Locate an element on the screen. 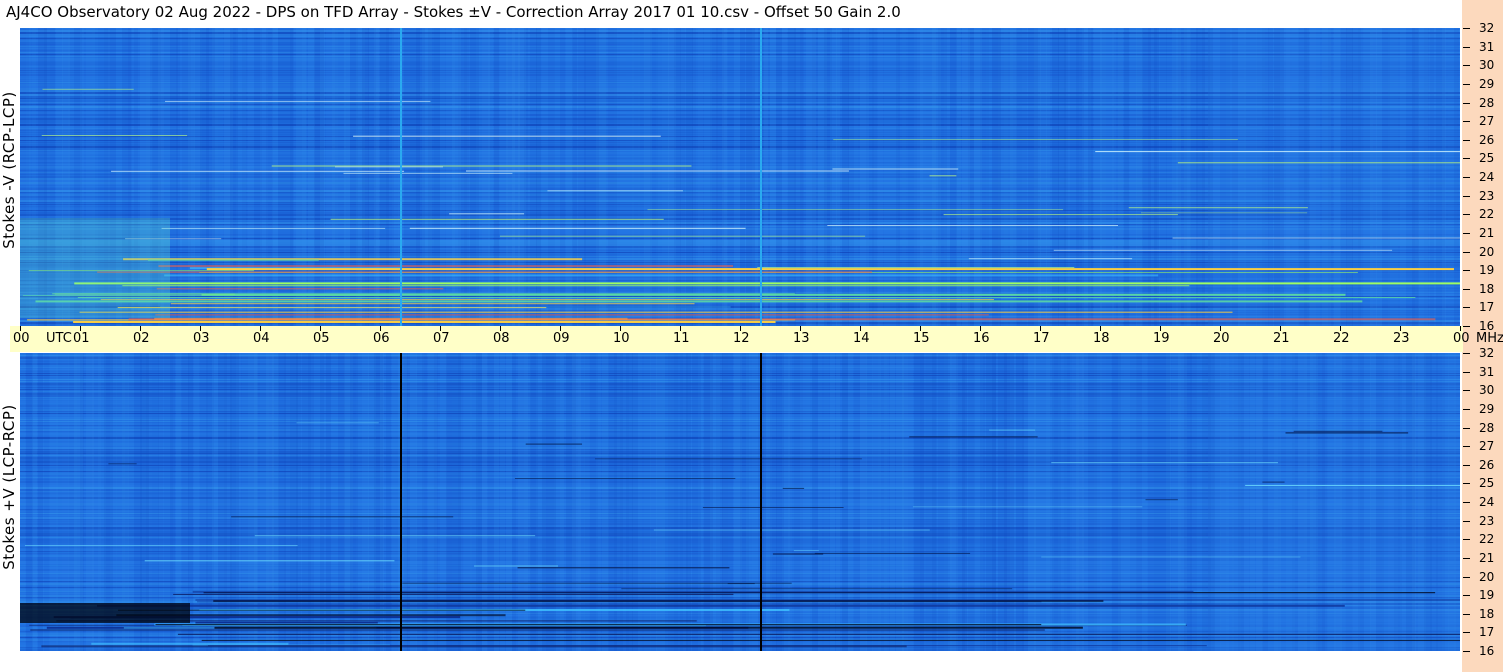 The height and width of the screenshot is (672, 1503). time-tick-label: 19 is located at coordinates (1161, 338).